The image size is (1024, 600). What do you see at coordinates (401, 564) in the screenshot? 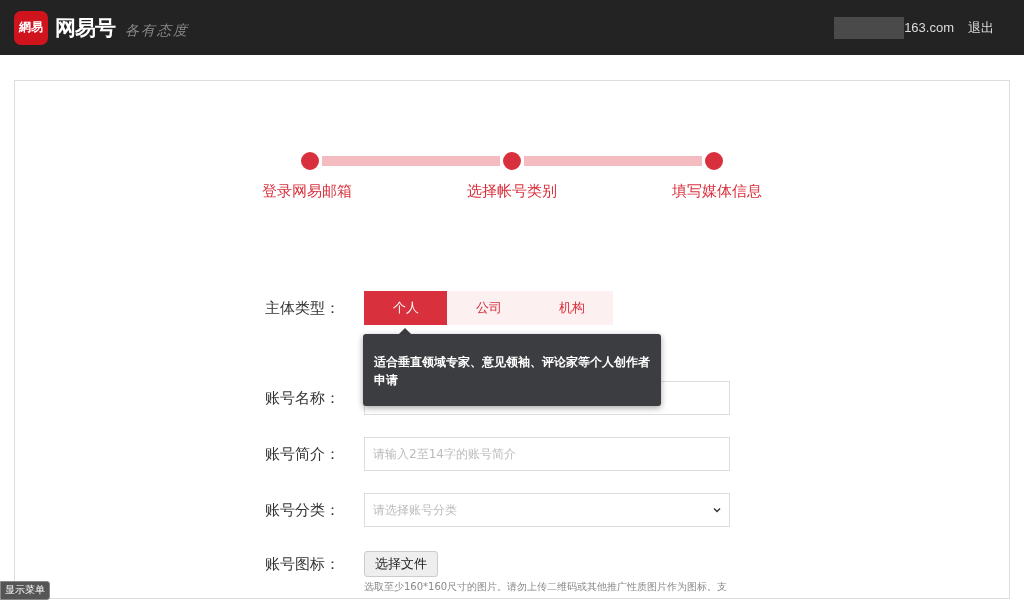
I see `choose-file-button: 选择文件` at bounding box center [401, 564].